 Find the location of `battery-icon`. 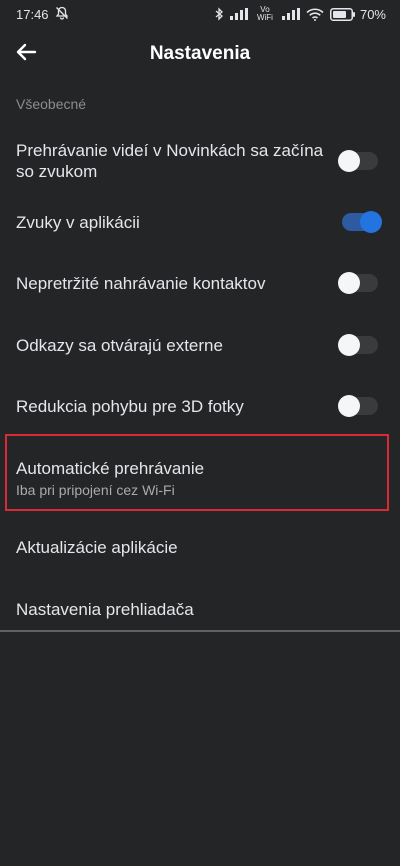

battery-icon is located at coordinates (342, 14).